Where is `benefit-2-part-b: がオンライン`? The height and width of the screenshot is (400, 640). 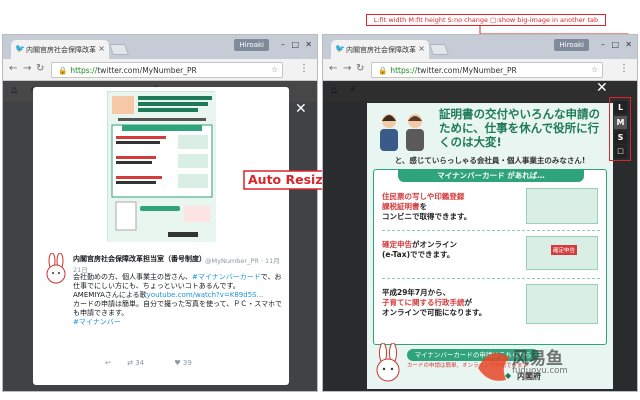
benefit-2-part-b: がオンライン is located at coordinates (434, 244).